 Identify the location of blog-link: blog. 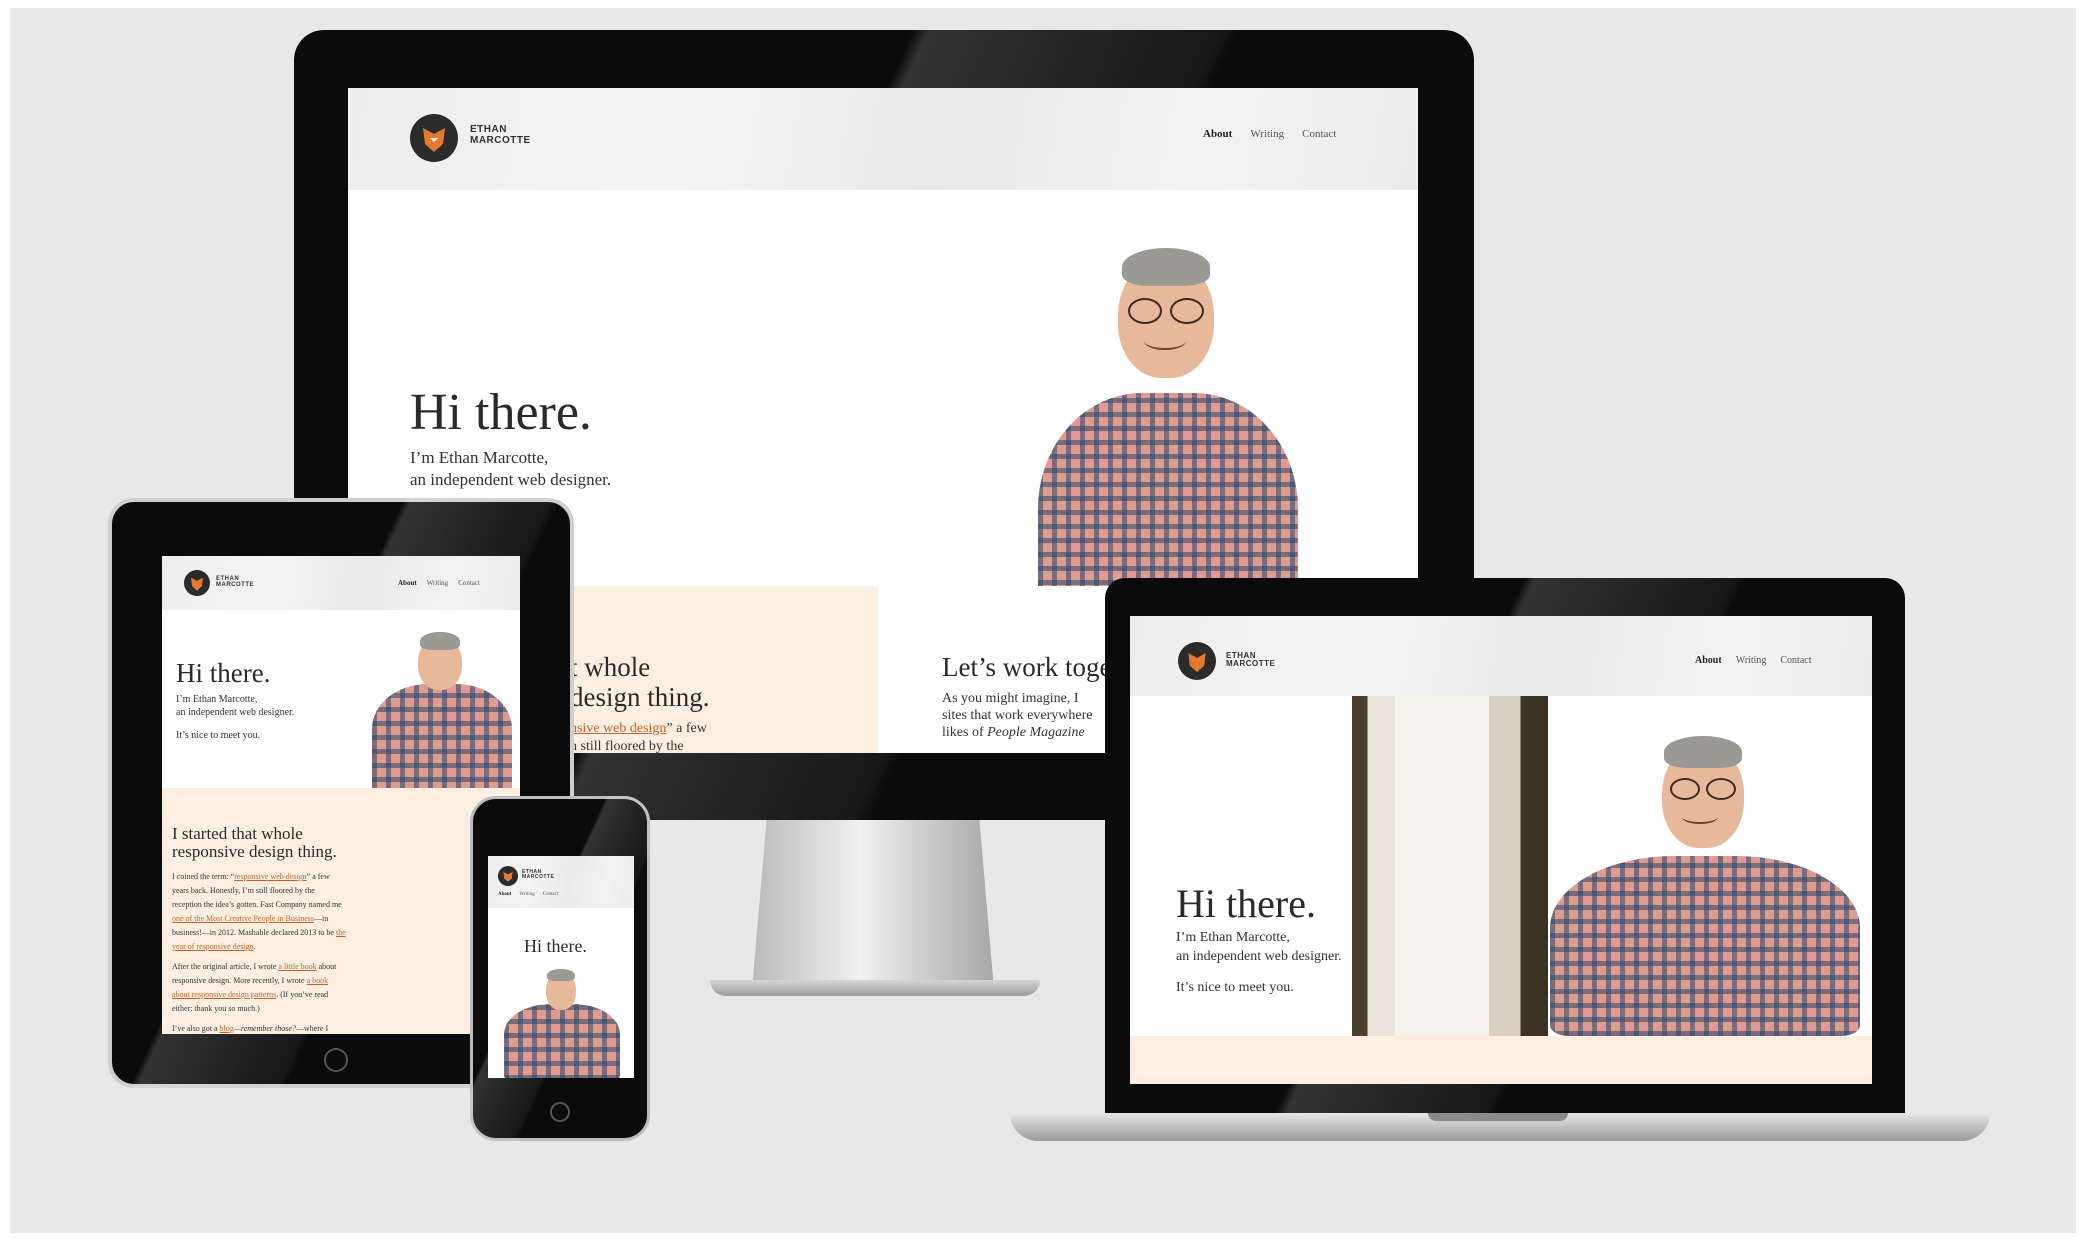
(227, 1028).